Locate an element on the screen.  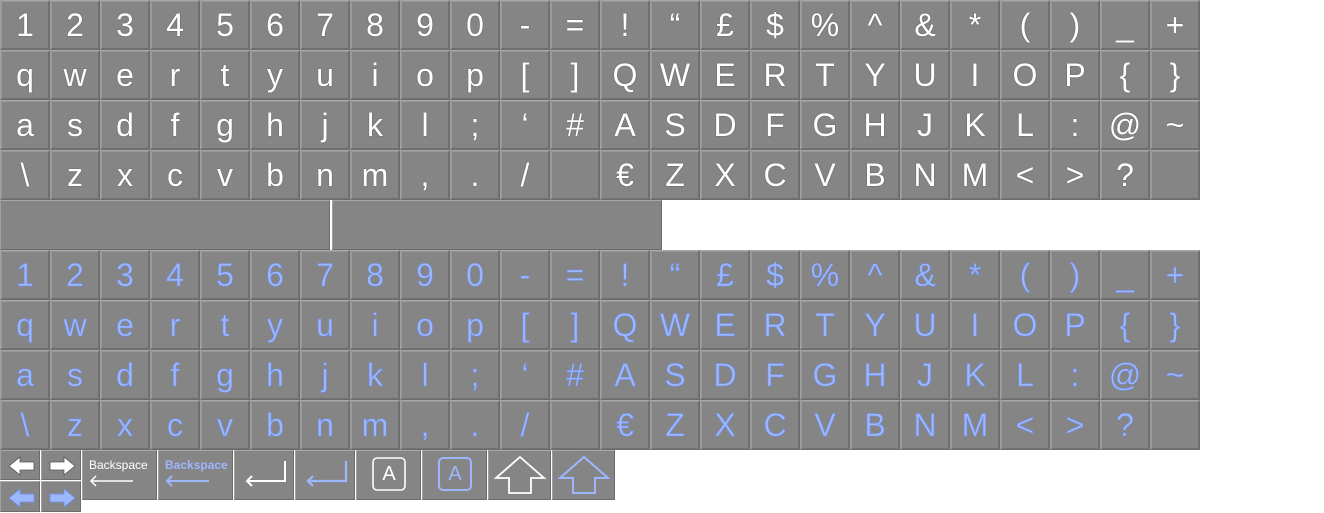
key-blue: ‘ is located at coordinates (525, 375).